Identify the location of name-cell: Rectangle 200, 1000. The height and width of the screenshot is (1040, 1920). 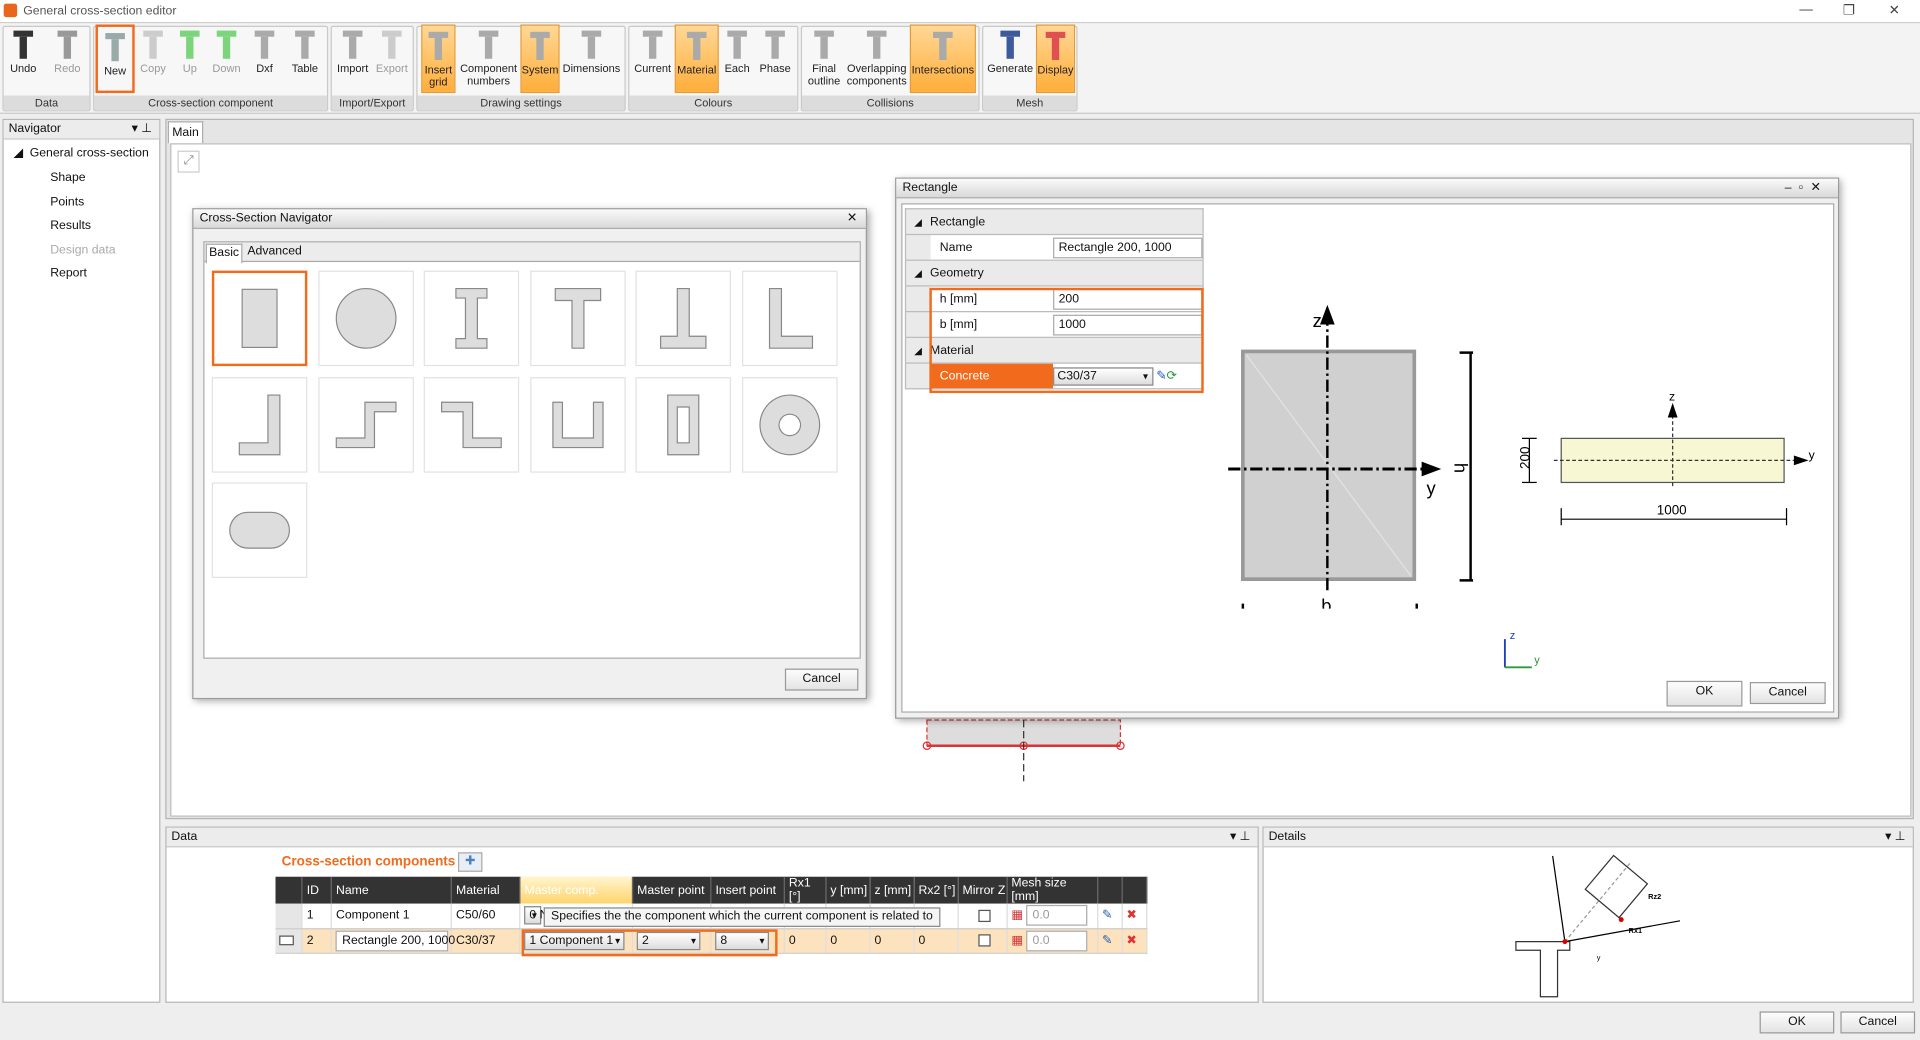
(393, 941).